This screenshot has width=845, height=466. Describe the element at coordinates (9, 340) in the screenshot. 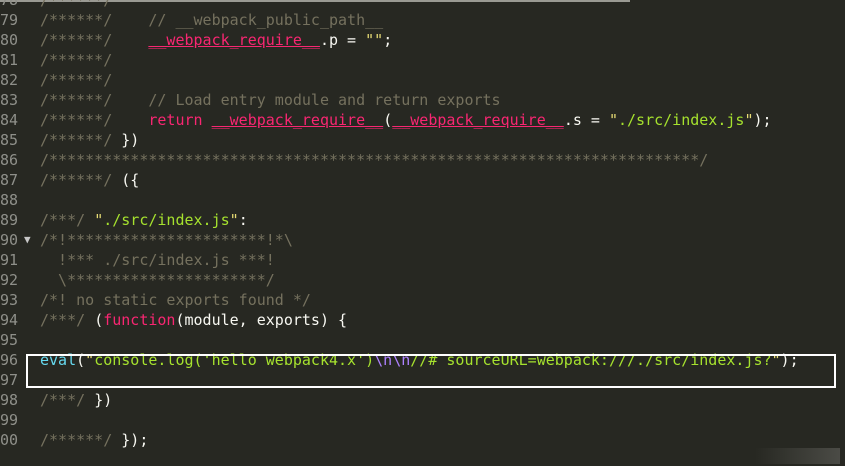

I see `line-number: 95` at that location.